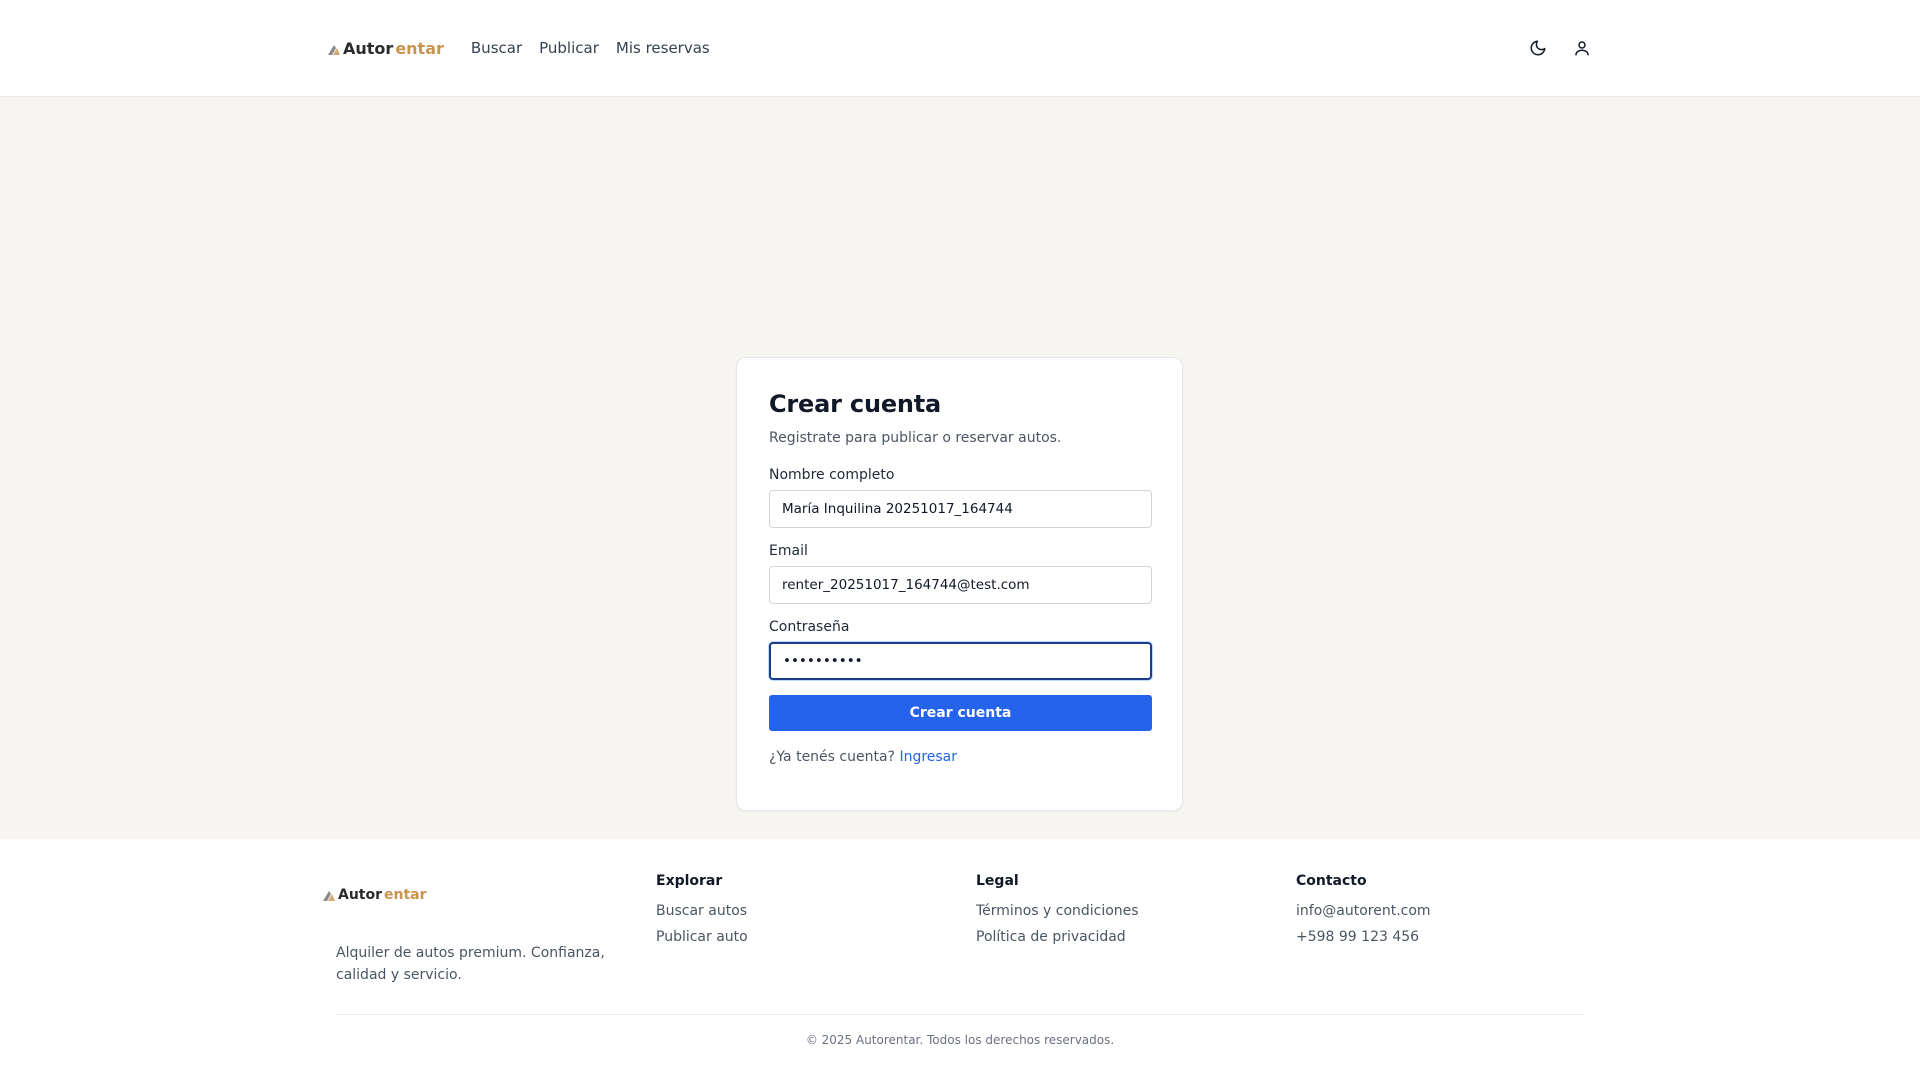  I want to click on email-field-group: Email, so click(960, 573).